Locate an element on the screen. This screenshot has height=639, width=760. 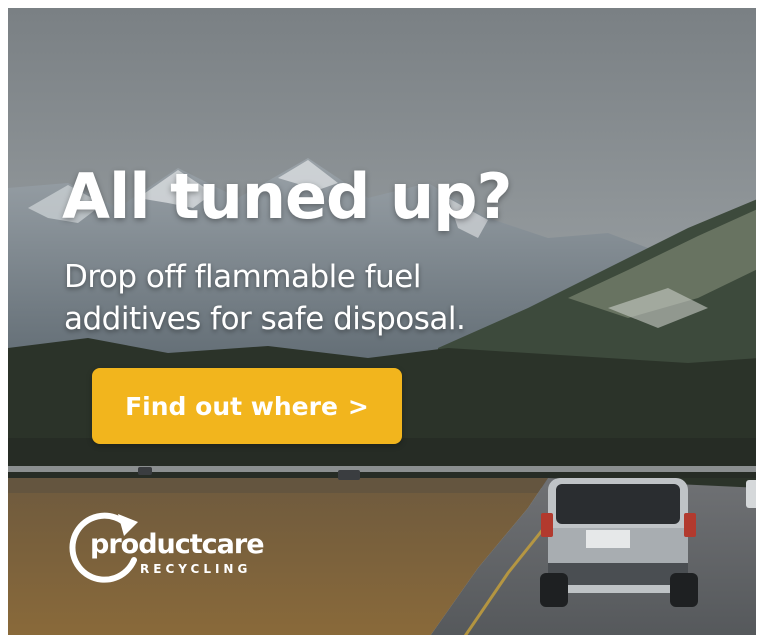
logo-subtext: RECYCLING is located at coordinates (196, 569).